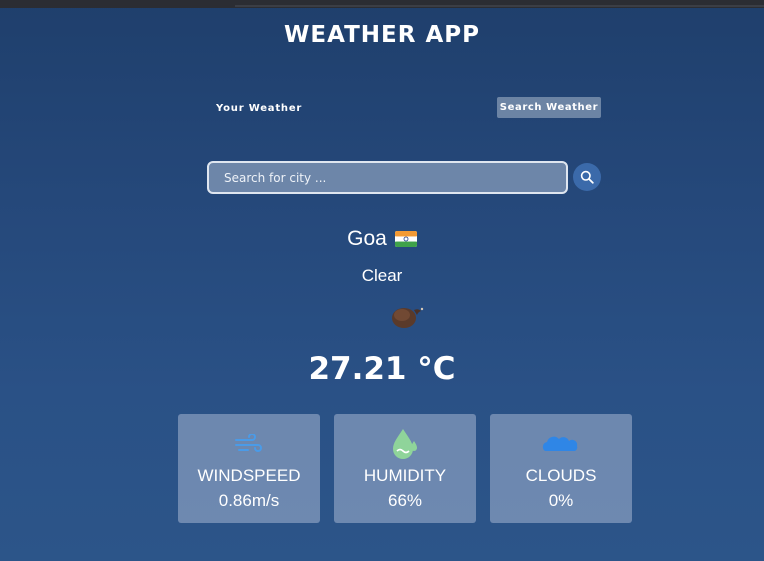 This screenshot has width=764, height=561. I want to click on city-name: Goa, so click(367, 238).